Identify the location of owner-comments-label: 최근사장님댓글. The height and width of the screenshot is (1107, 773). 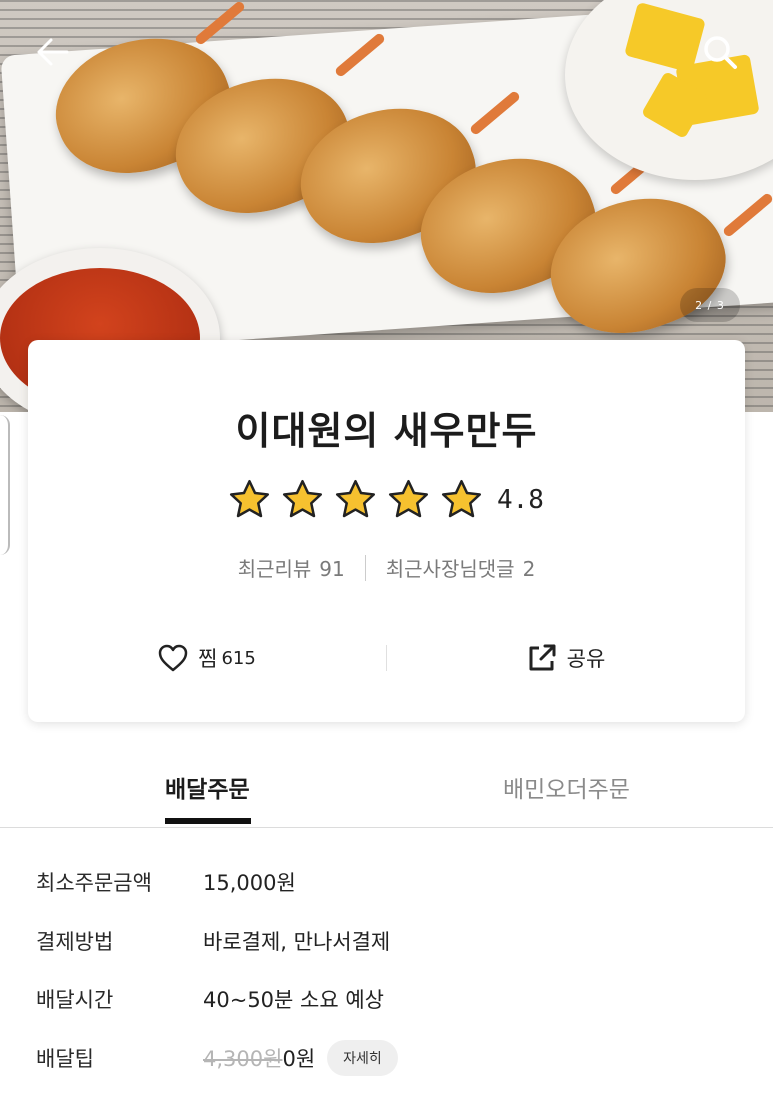
(450, 569).